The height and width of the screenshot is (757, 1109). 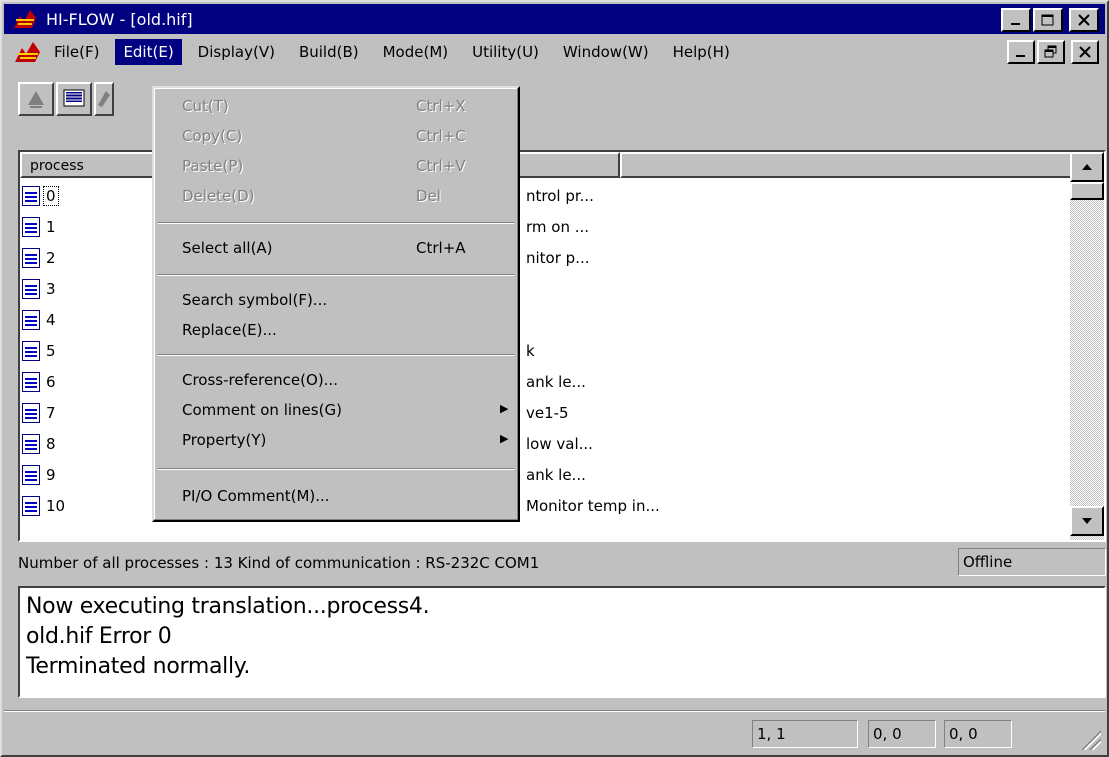 I want to click on scroll-up-icon, so click(x=1087, y=167).